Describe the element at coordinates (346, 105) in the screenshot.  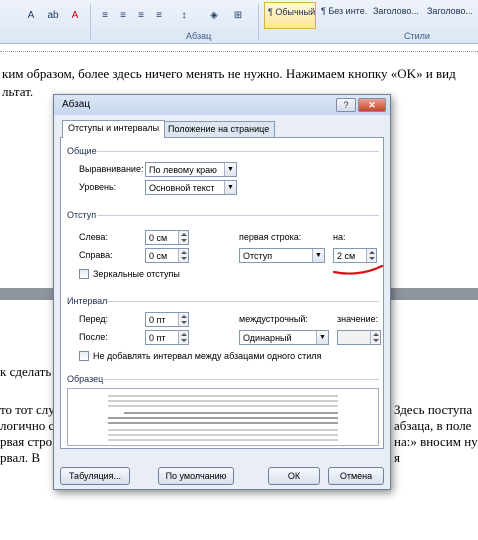
I see `help-button: ?` at that location.